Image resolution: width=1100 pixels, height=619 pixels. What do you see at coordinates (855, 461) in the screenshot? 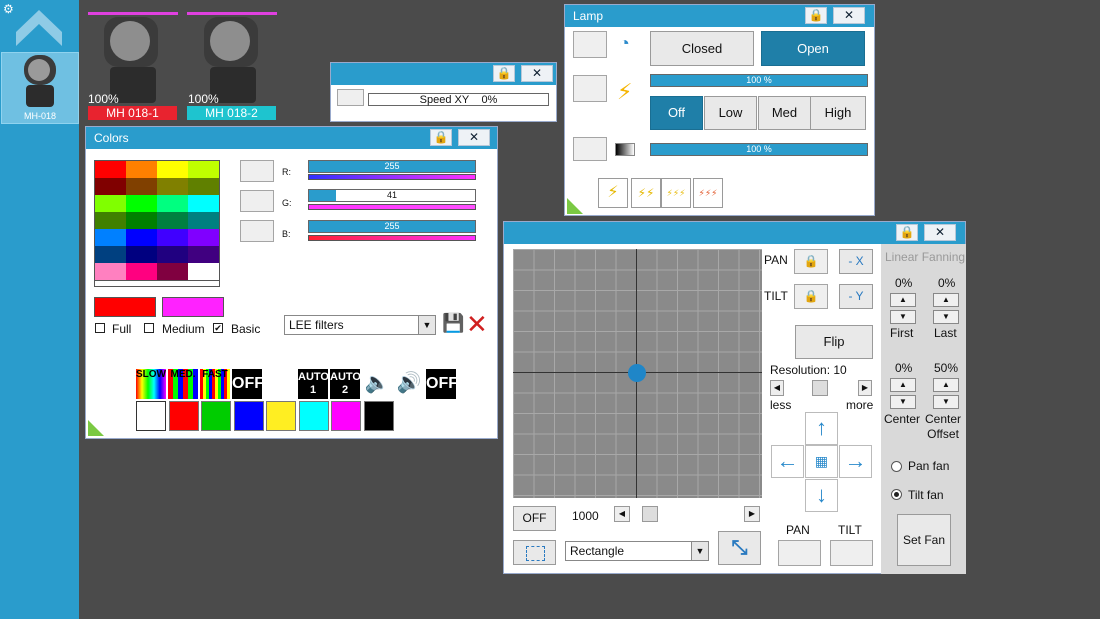
I see `arrow-right-icon: →` at bounding box center [855, 461].